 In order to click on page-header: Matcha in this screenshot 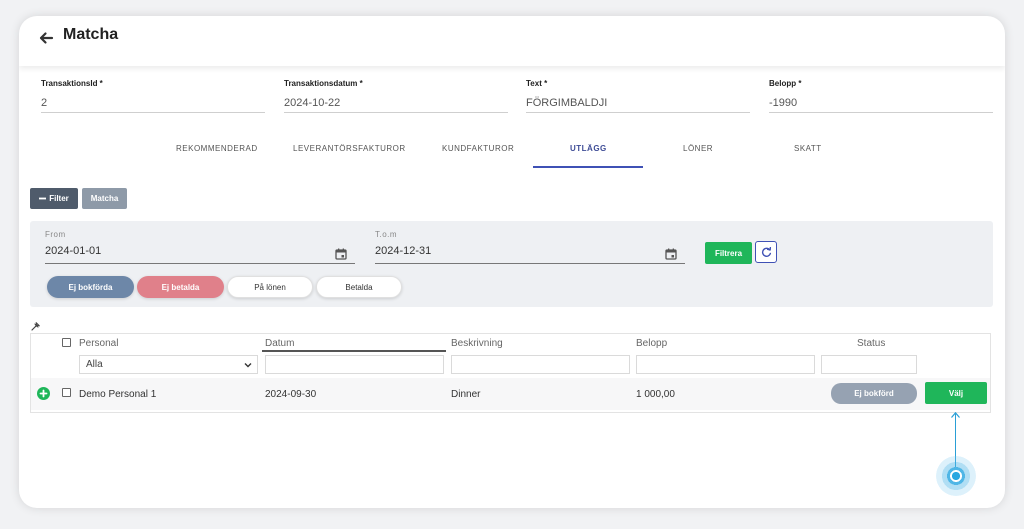, I will do `click(512, 41)`.